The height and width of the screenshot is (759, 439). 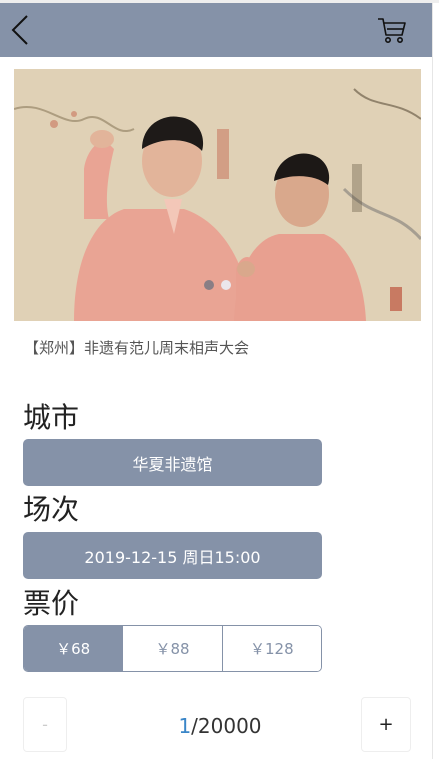 I want to click on decrease-quantity-button: -, so click(x=45, y=724).